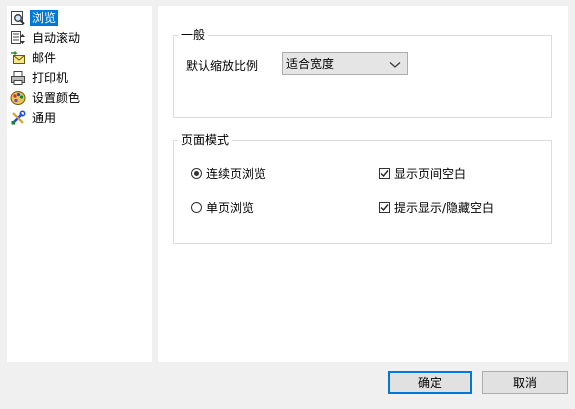 The image size is (575, 409). What do you see at coordinates (222, 66) in the screenshot?
I see `zoom-label: 默认缩放比例` at bounding box center [222, 66].